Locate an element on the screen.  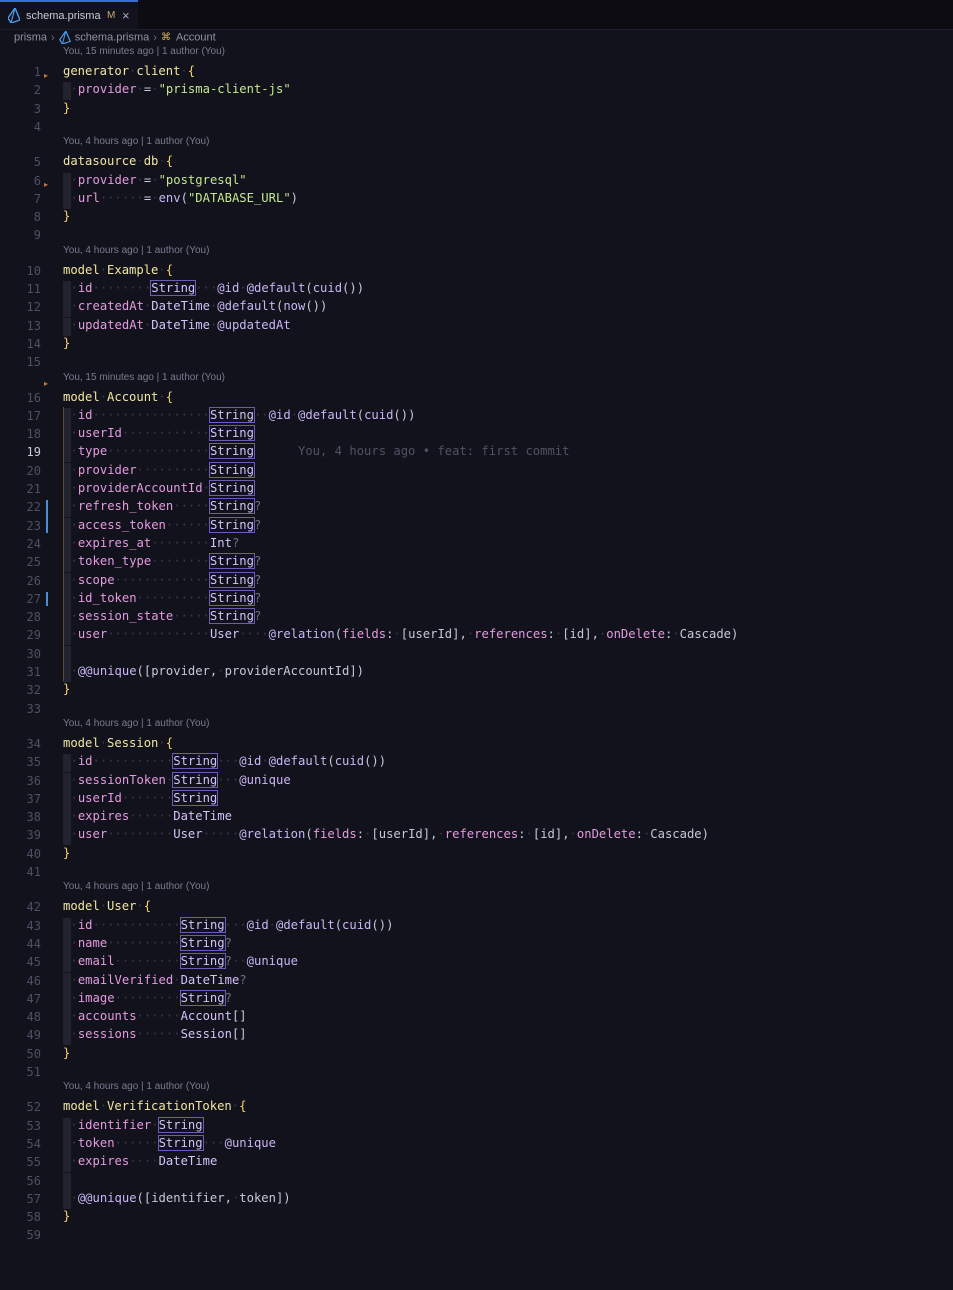
close-icon: × is located at coordinates (126, 15).